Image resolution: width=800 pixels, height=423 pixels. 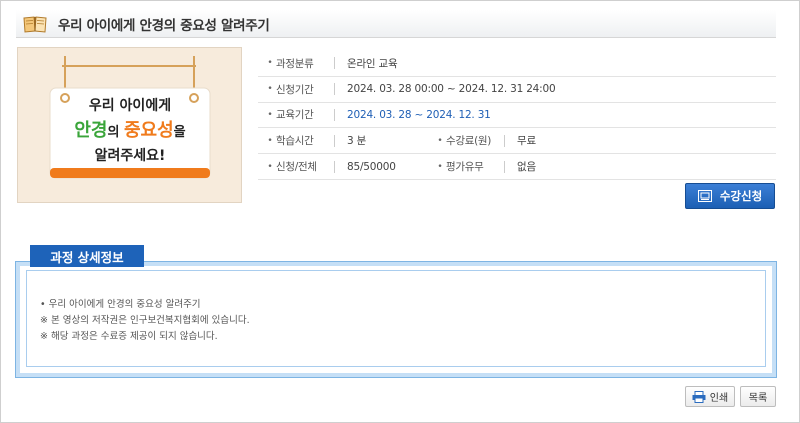 What do you see at coordinates (129, 336) in the screenshot?
I see `detail-line: ※ 해당 과정은 수료증 제공이 되지 않습니다.` at bounding box center [129, 336].